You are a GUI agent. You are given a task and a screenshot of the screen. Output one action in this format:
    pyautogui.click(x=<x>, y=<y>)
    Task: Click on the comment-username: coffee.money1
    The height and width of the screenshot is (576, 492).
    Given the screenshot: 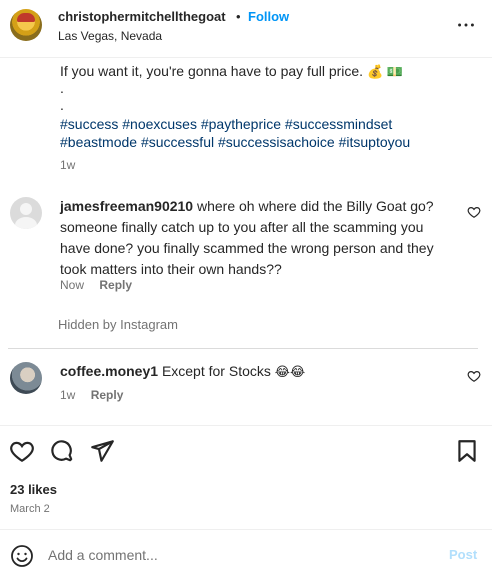 What is the action you would take?
    pyautogui.click(x=109, y=371)
    